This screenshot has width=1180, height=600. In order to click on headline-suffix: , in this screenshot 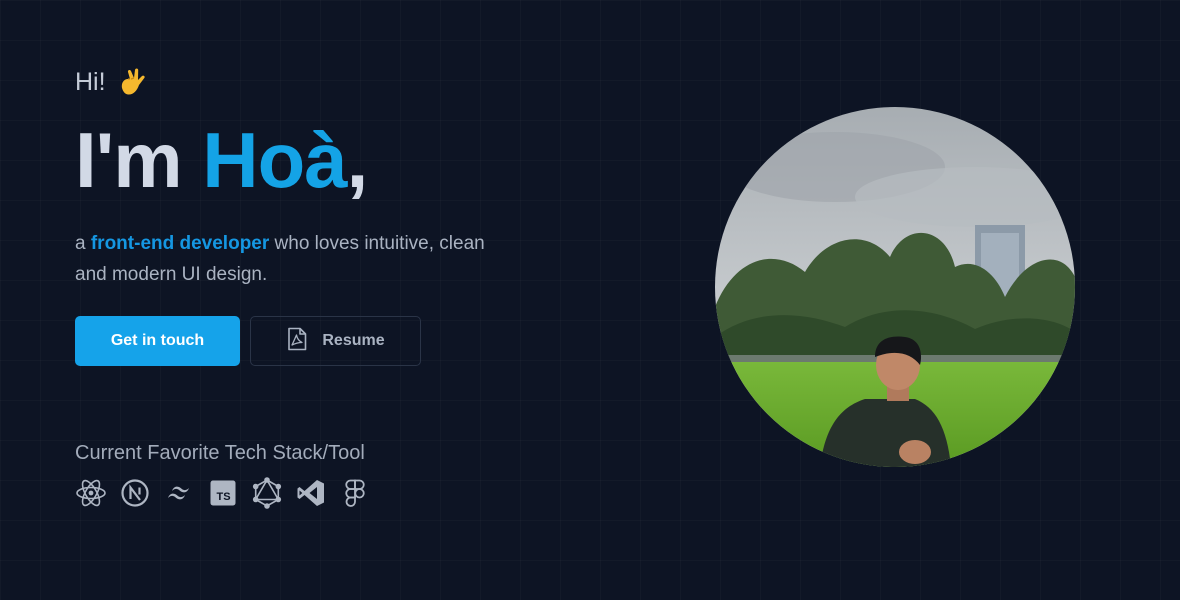, I will do `click(357, 160)`.